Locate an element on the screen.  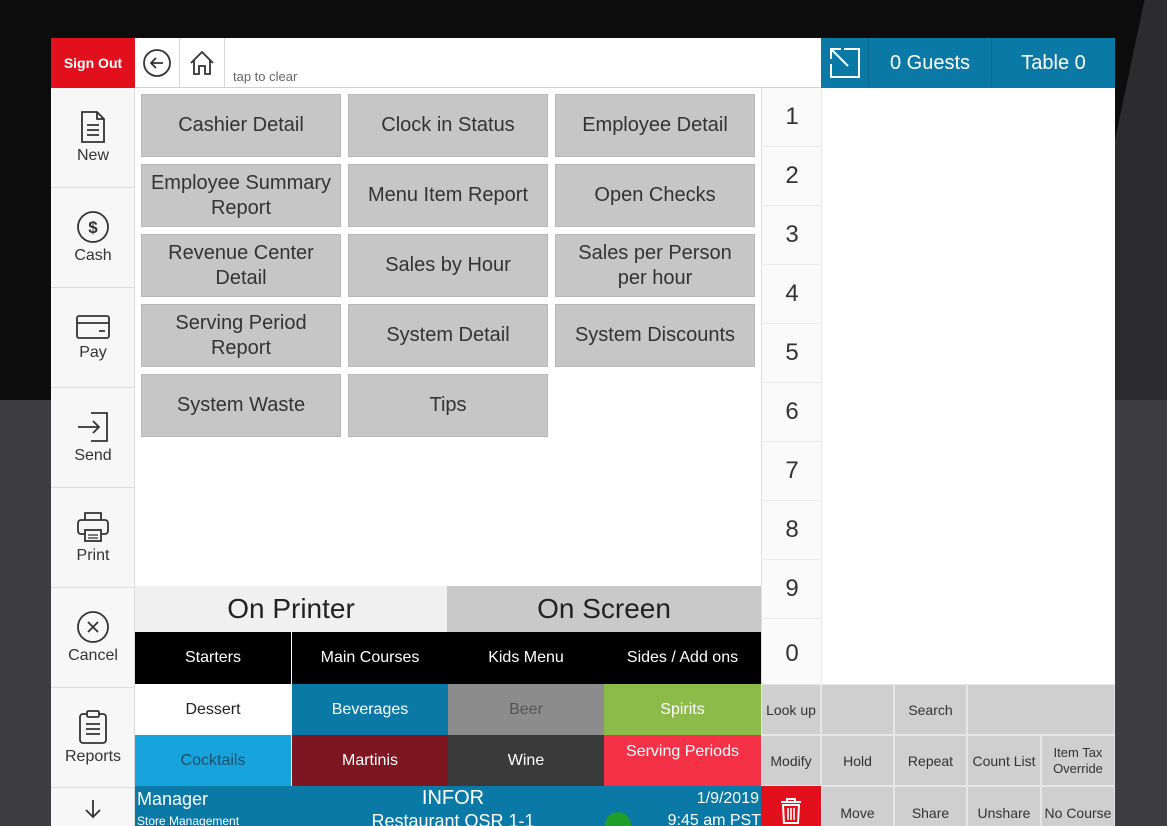
sidebar-item-cancel: Cancel is located at coordinates (93, 638).